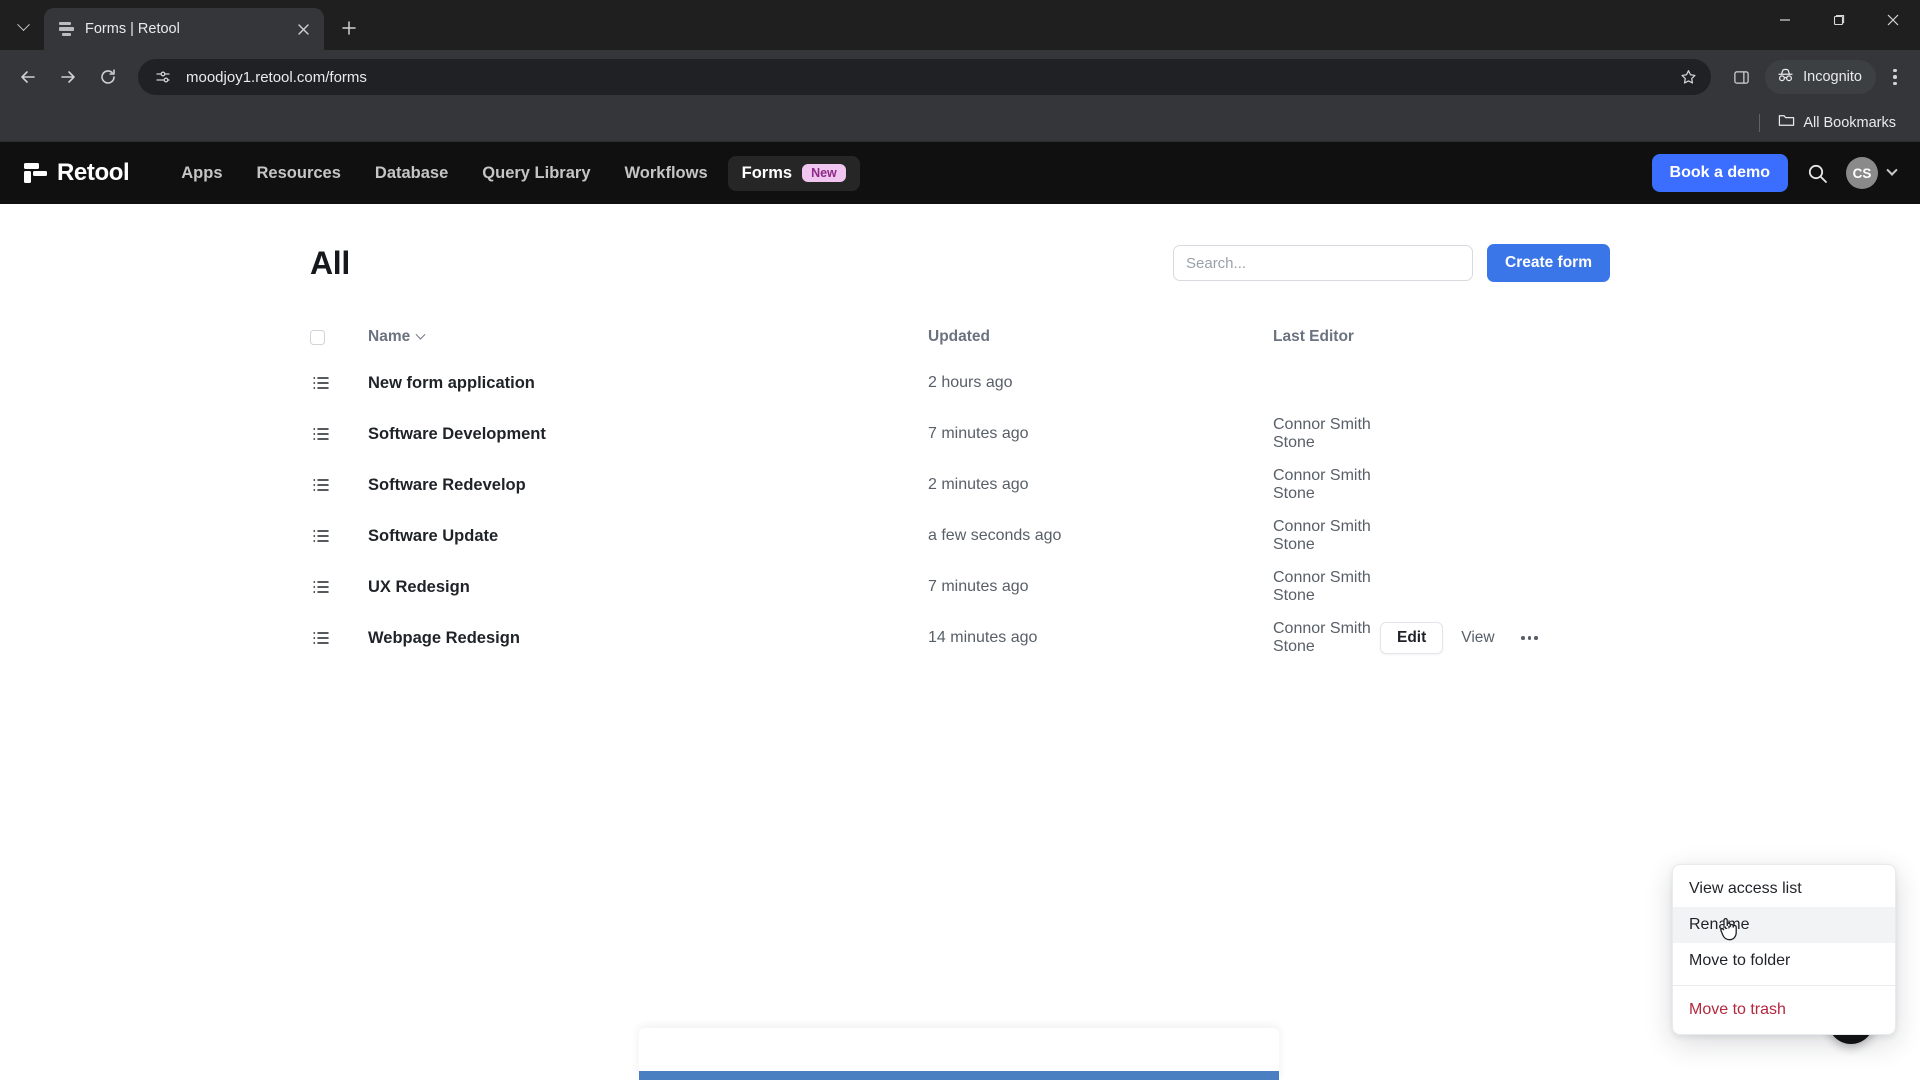 The image size is (1920, 1080). What do you see at coordinates (648, 383) in the screenshot?
I see `form-name: New form application` at bounding box center [648, 383].